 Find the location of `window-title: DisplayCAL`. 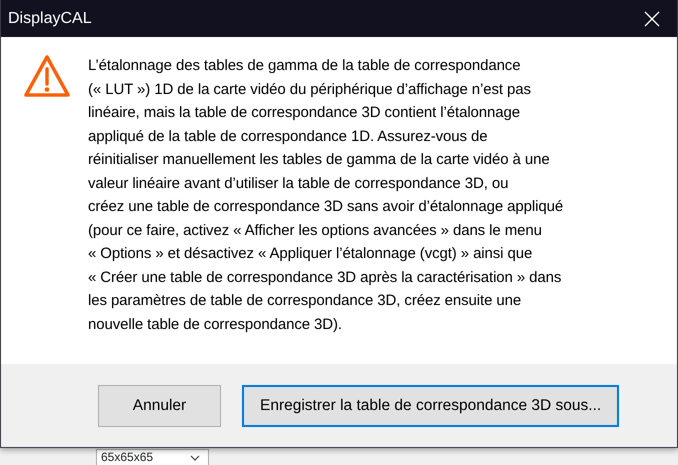

window-title: DisplayCAL is located at coordinates (50, 18).